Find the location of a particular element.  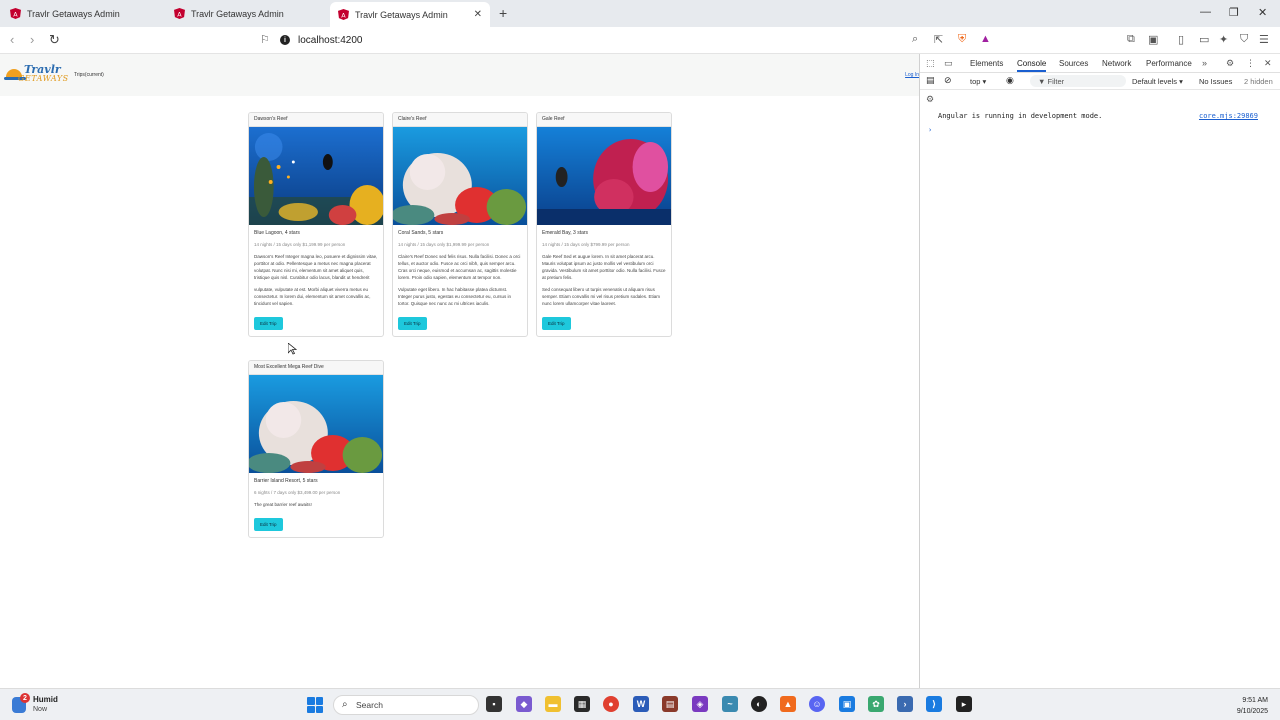

close-window-icon: ✕ is located at coordinates (1262, 12).